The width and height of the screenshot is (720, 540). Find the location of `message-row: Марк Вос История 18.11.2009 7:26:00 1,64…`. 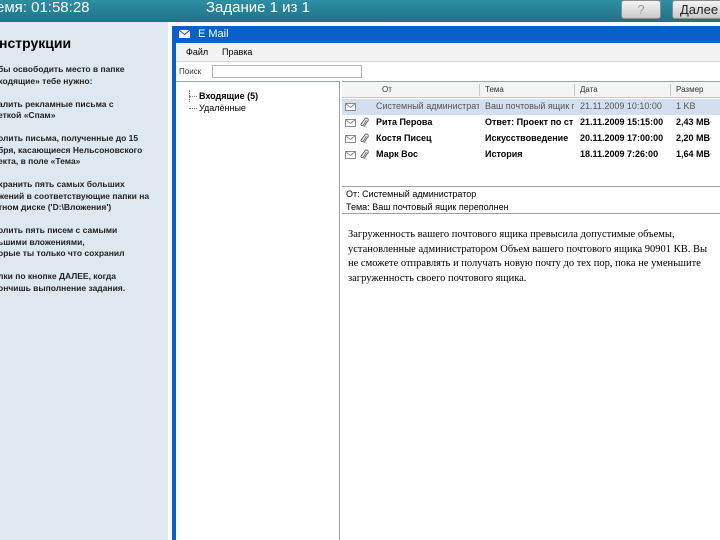

message-row: Марк Вос История 18.11.2009 7:26:00 1,64… is located at coordinates (531, 155).